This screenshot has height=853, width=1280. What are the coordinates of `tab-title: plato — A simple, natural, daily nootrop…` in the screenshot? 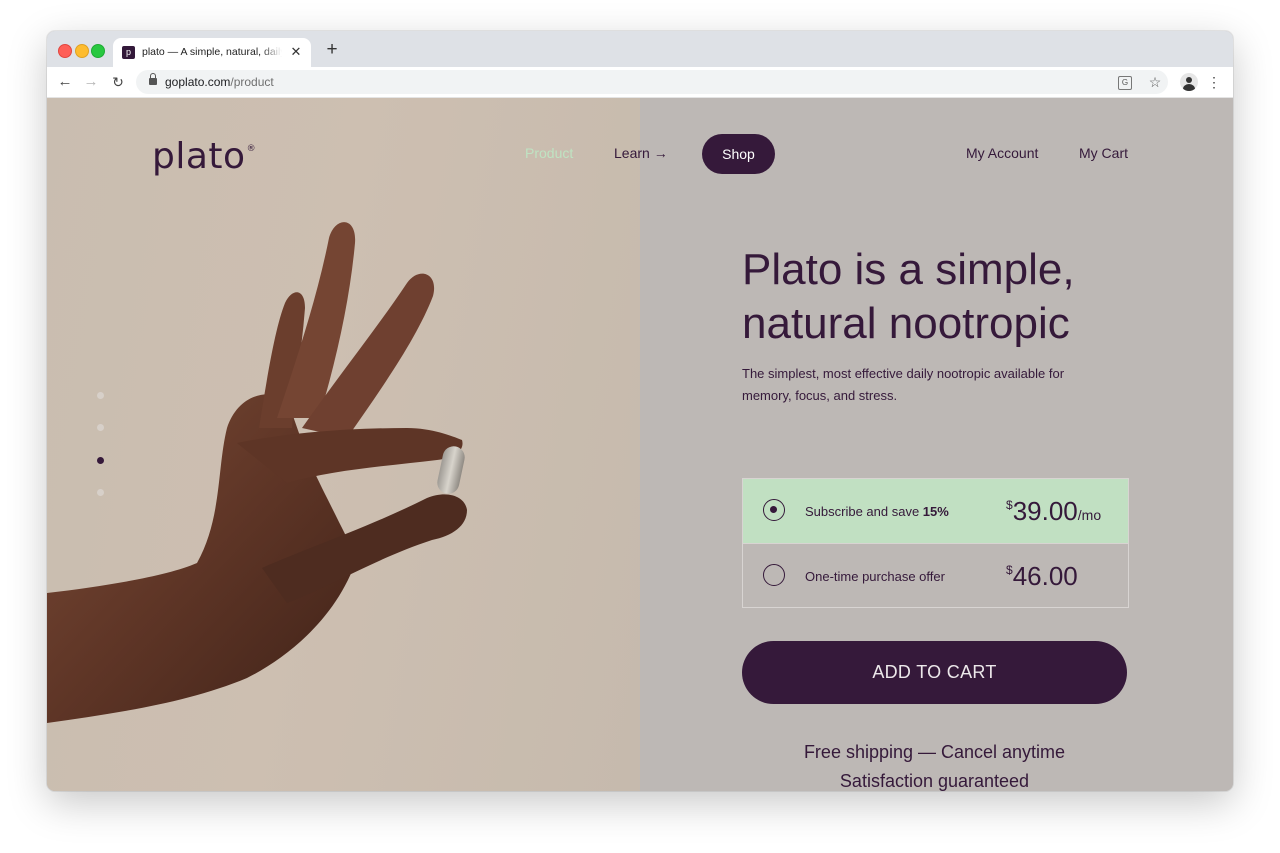 It's located at (212, 52).